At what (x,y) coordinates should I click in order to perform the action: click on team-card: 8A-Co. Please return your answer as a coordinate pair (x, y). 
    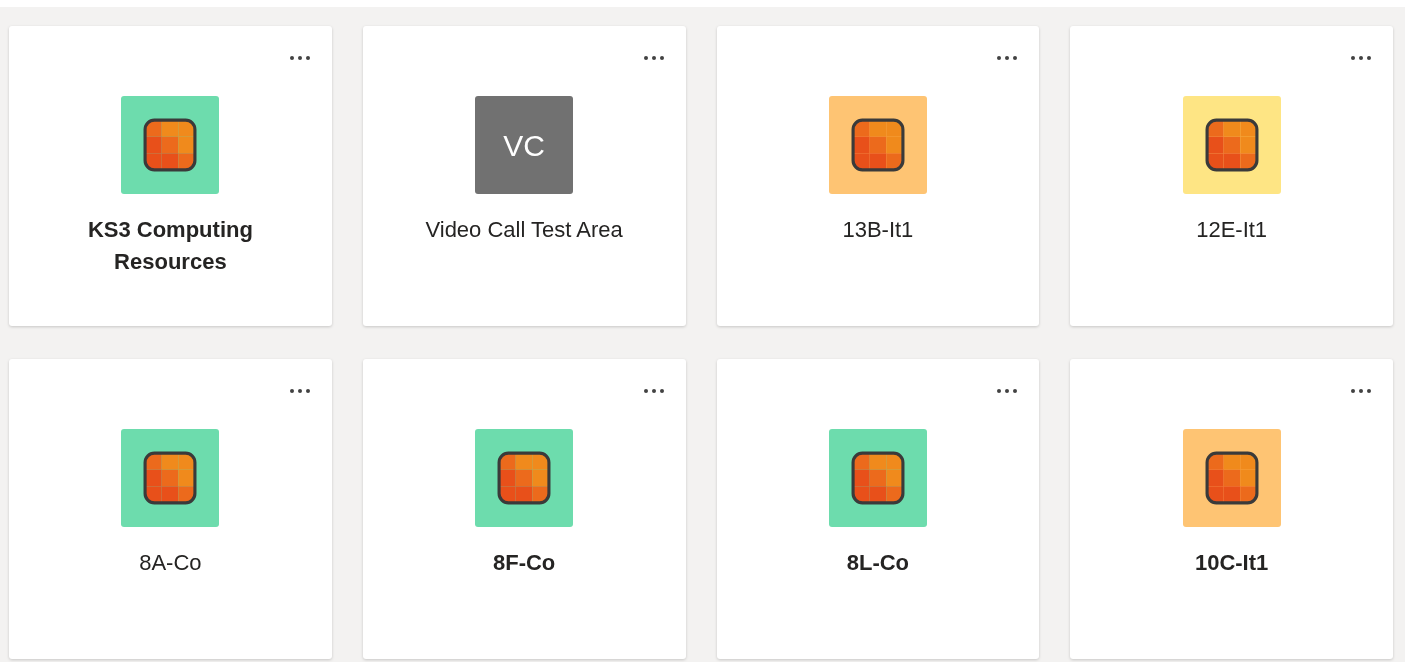
    Looking at the image, I should click on (170, 508).